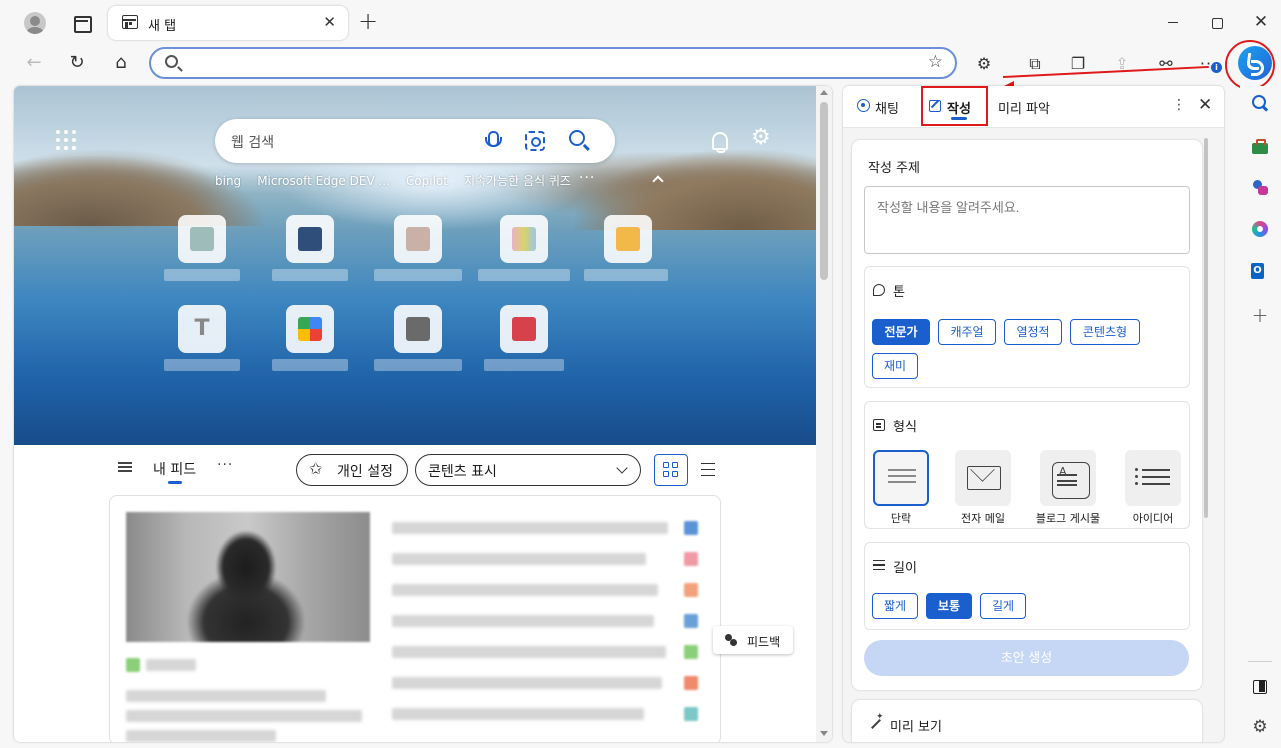 Image resolution: width=1281 pixels, height=748 pixels. I want to click on format-section: 형식 단락 전자 메일 블로그 게시물 아이디어, so click(1027, 465).